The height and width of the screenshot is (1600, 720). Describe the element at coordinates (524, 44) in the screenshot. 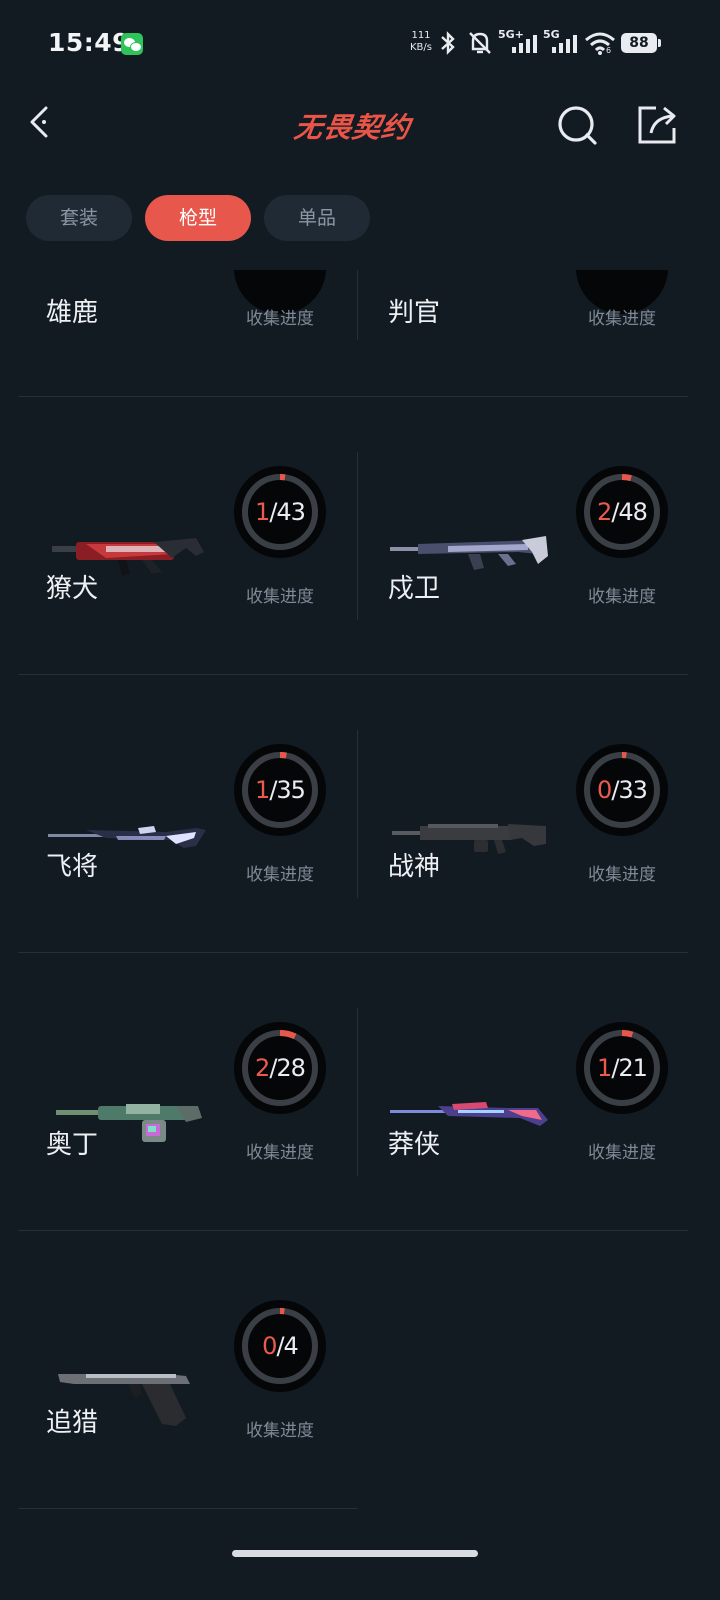

I see `cell-signal-1-icon` at that location.